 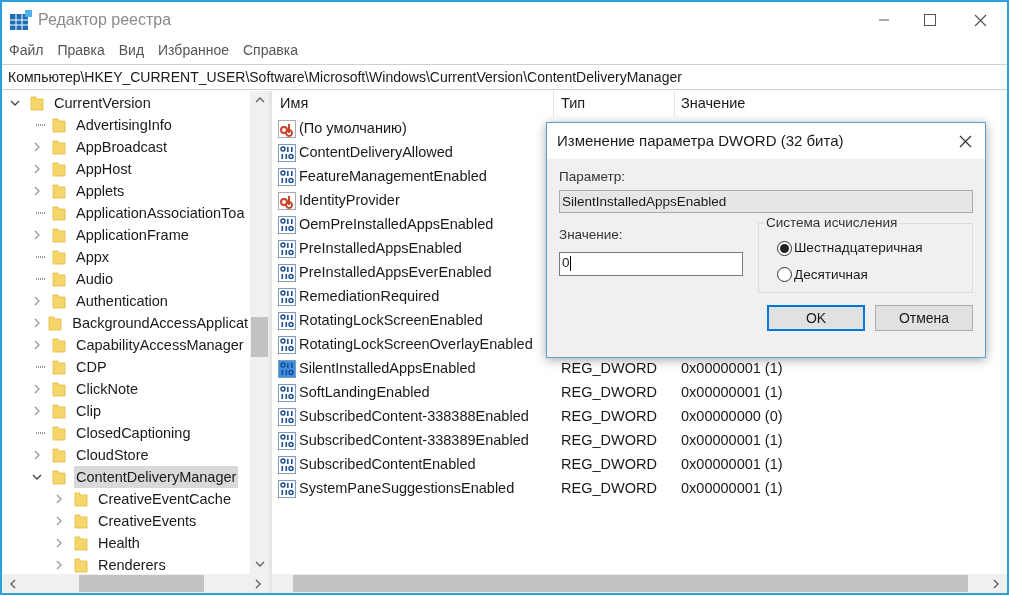 I want to click on tree-item: Clip, so click(x=88, y=411).